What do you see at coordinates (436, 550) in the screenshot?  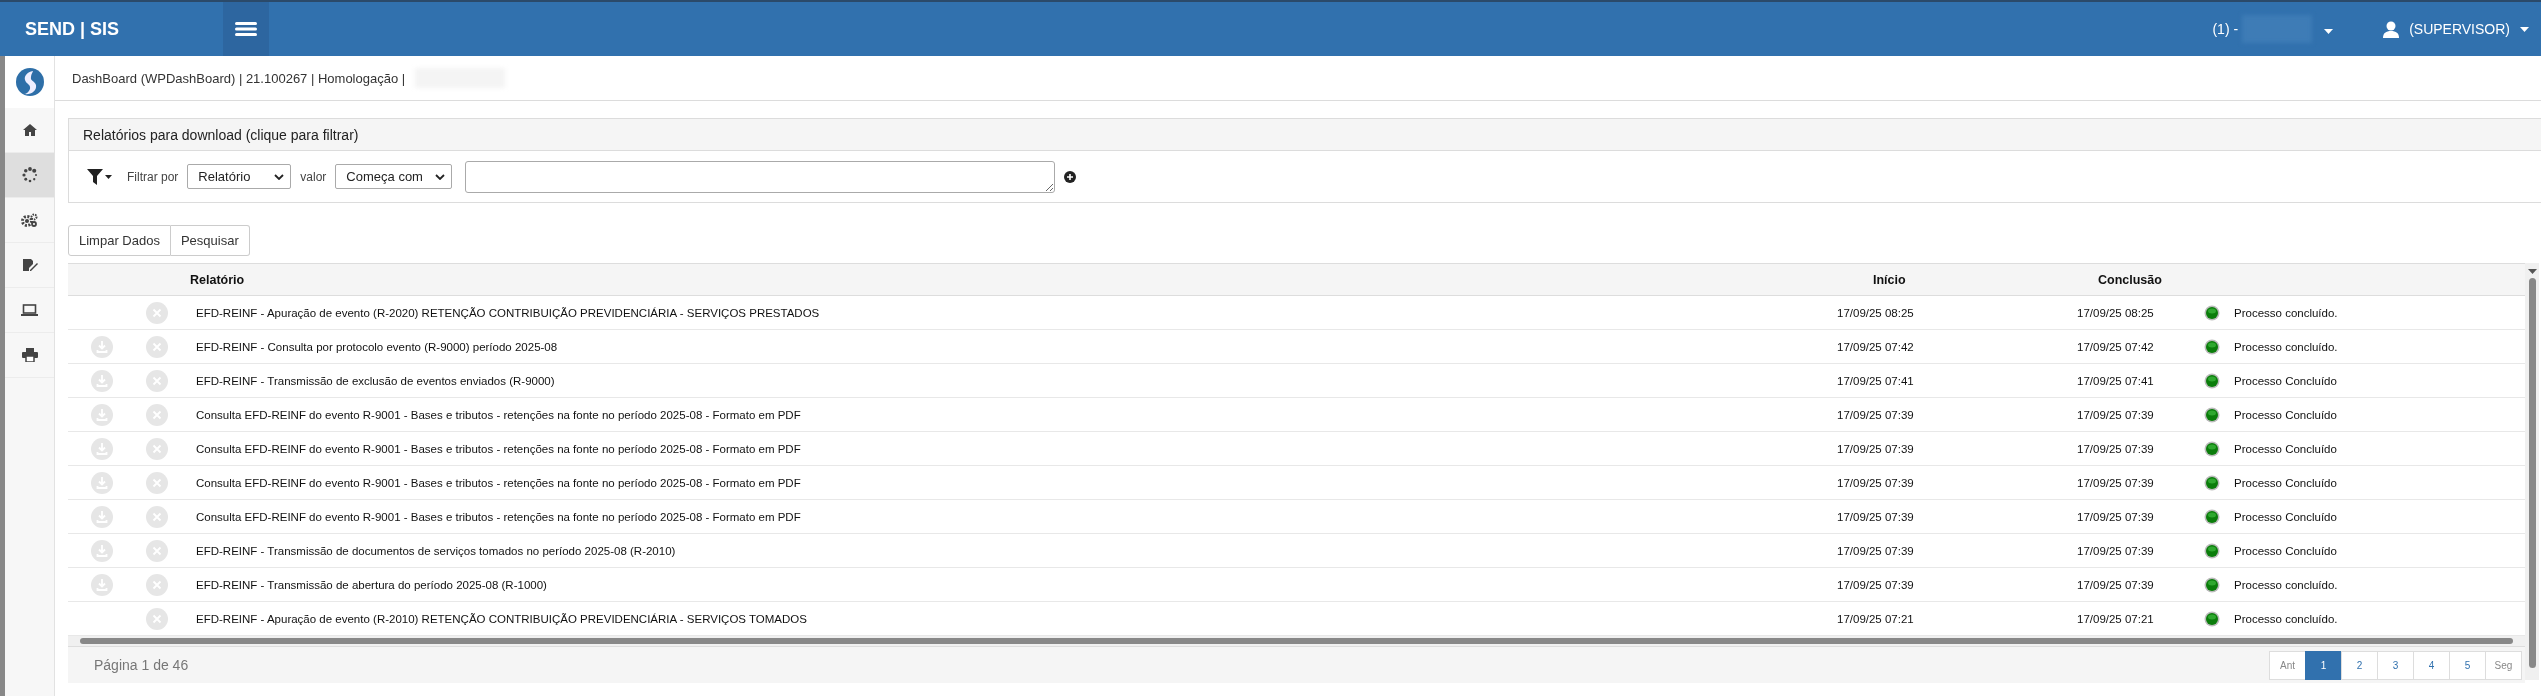 I see `table-cell-text: EFD-REINF - Transmissão de documentos de serviços tomados no período 2025-08 (R-2010)` at bounding box center [436, 550].